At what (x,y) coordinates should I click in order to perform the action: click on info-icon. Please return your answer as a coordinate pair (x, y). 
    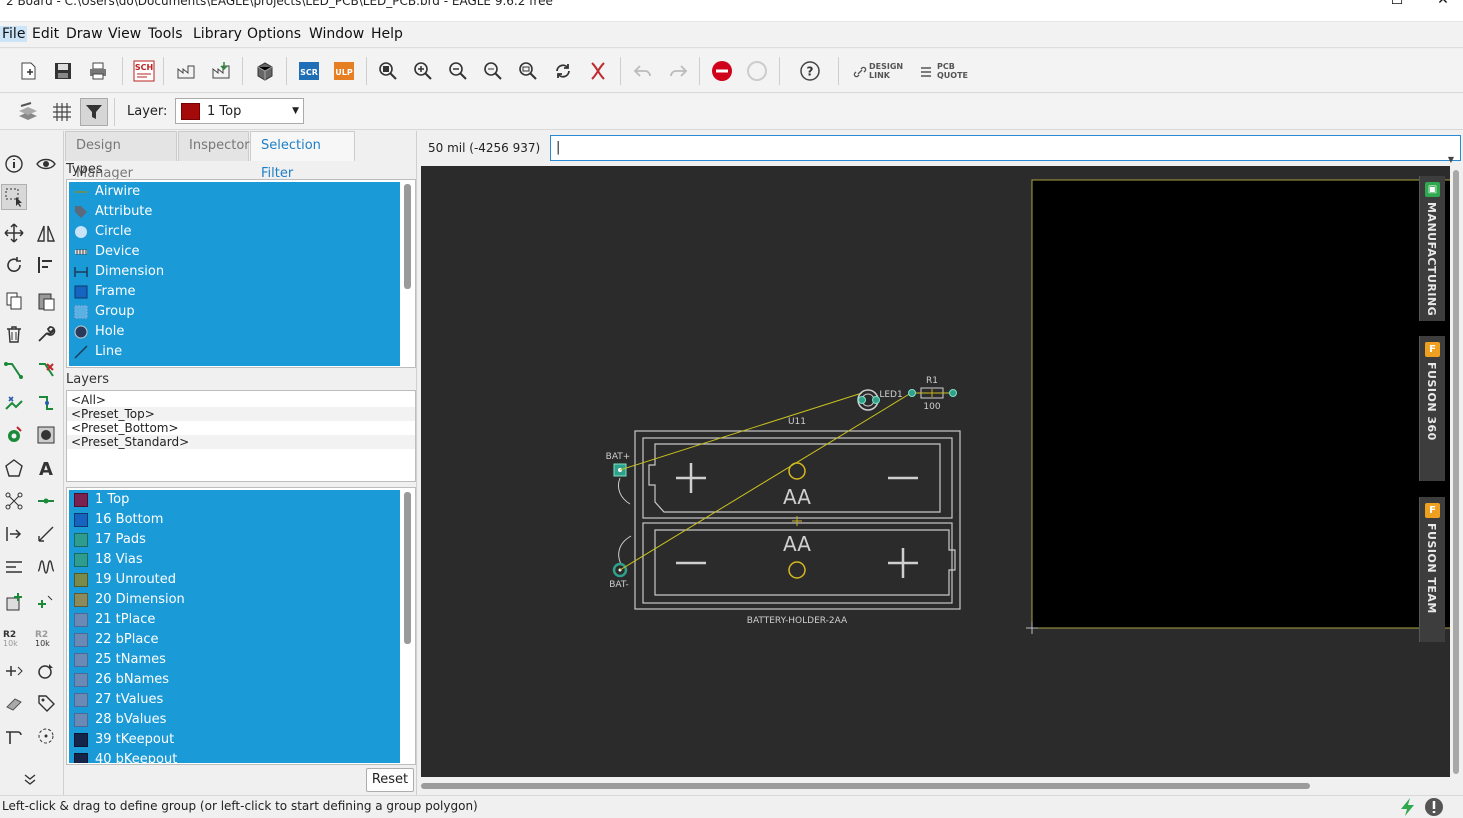
    Looking at the image, I should click on (14, 164).